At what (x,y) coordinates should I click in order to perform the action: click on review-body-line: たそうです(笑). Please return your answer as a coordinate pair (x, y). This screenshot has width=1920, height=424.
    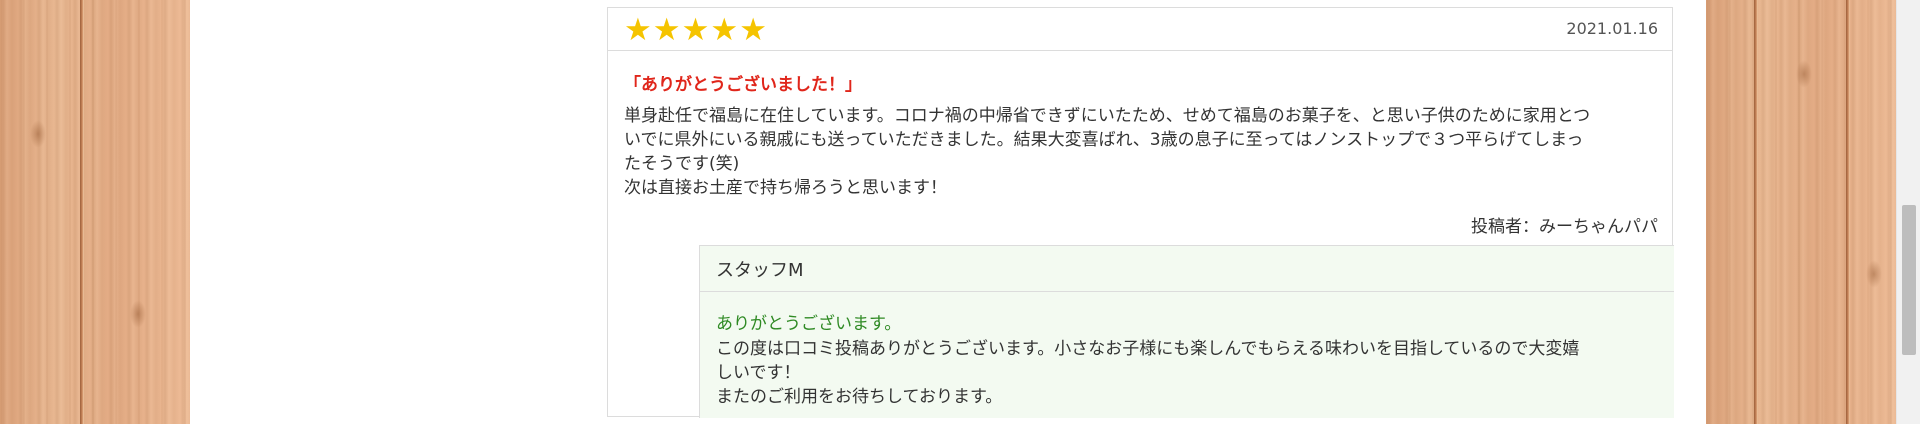
    Looking at the image, I should click on (682, 164).